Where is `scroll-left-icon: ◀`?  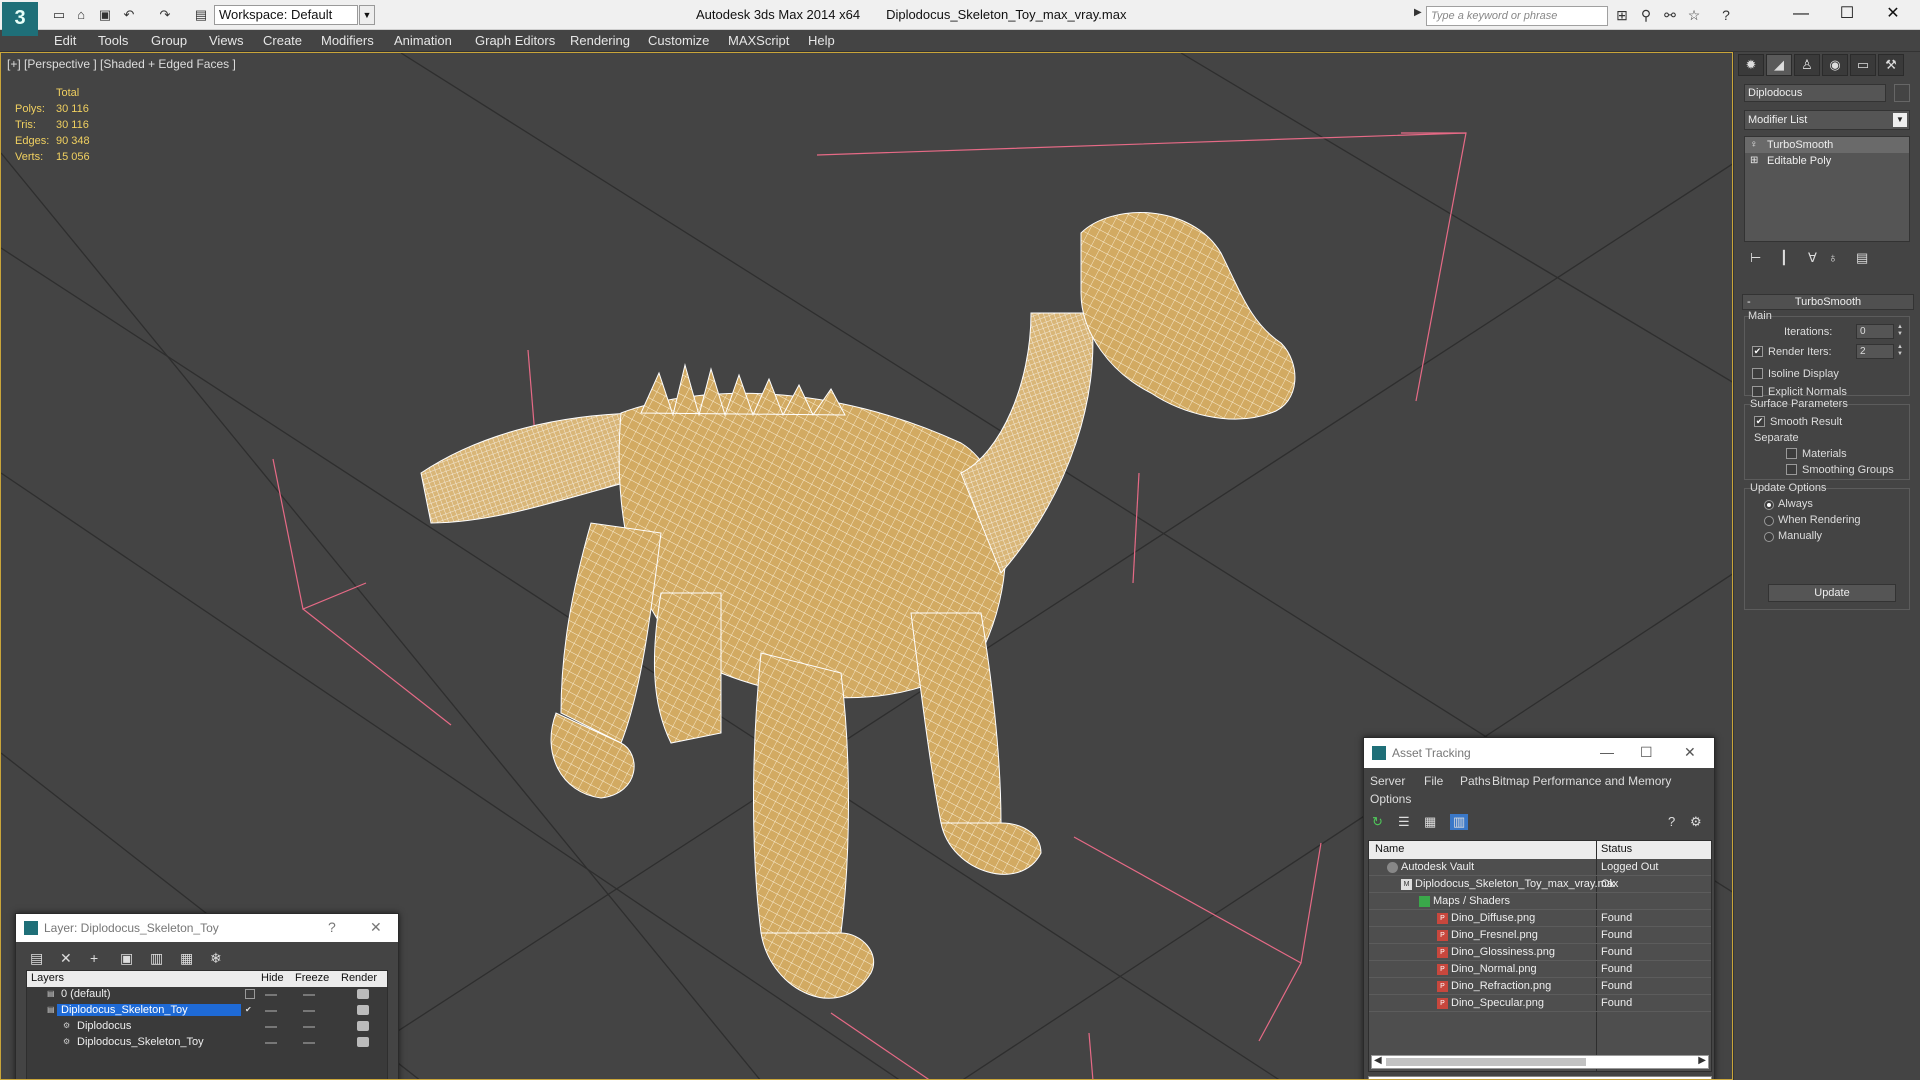
scroll-left-icon: ◀ is located at coordinates (1378, 1060).